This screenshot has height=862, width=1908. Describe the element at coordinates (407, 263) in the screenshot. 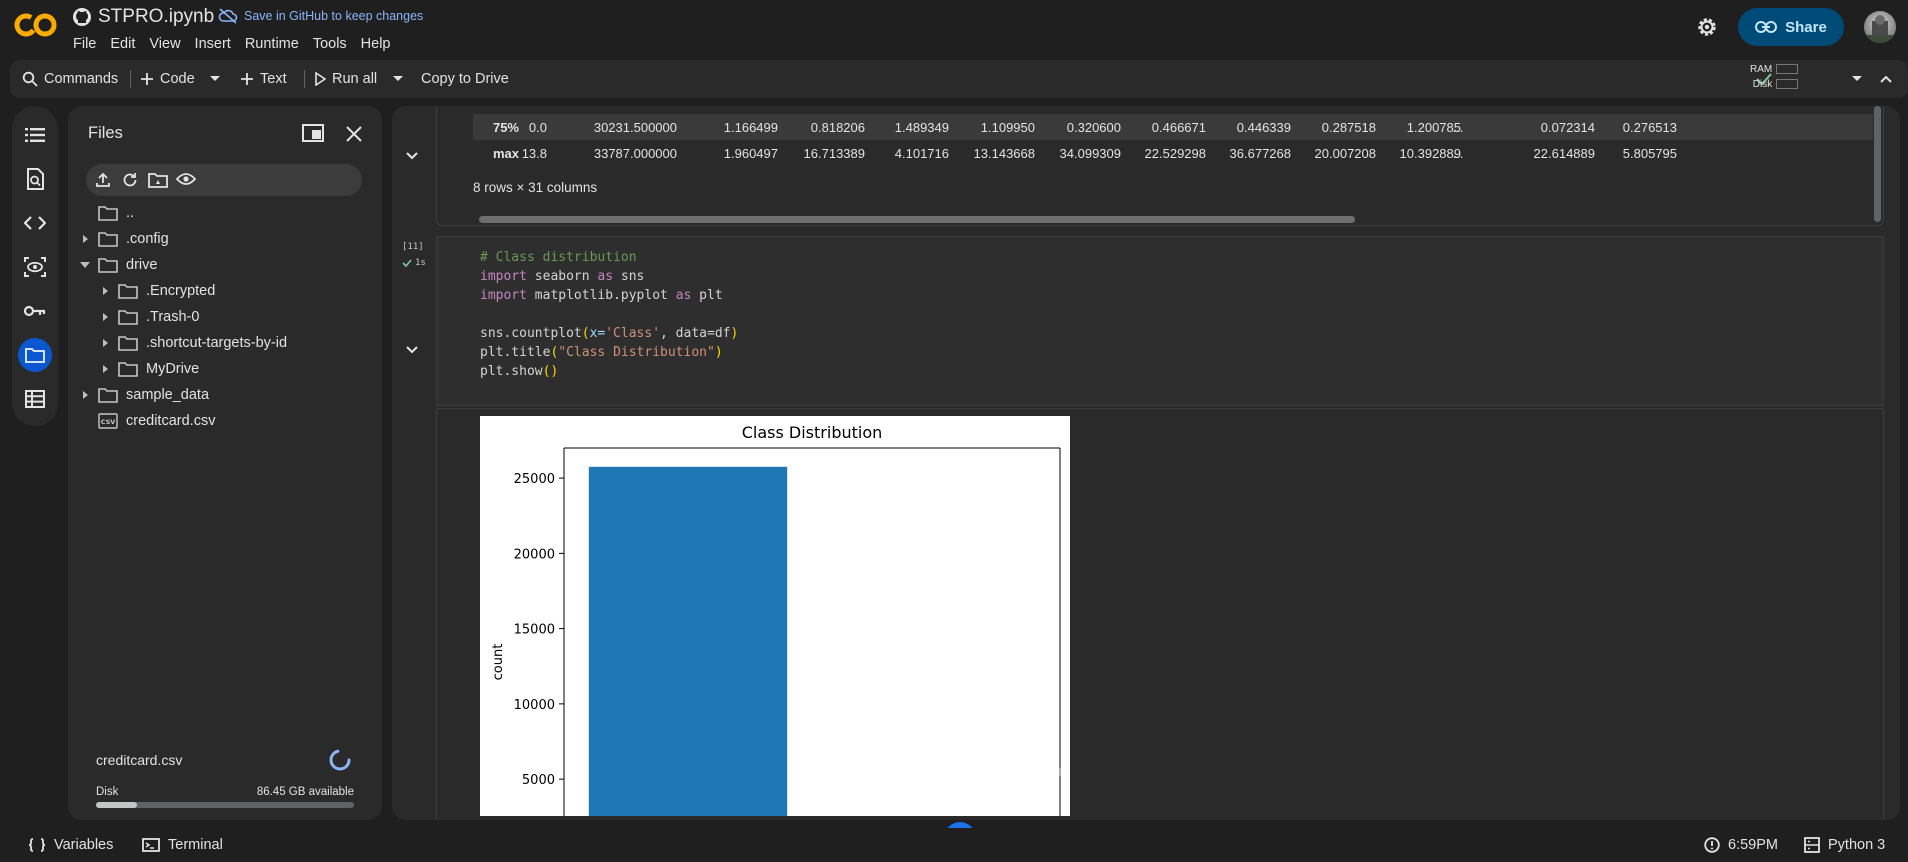

I see `check-icon` at that location.